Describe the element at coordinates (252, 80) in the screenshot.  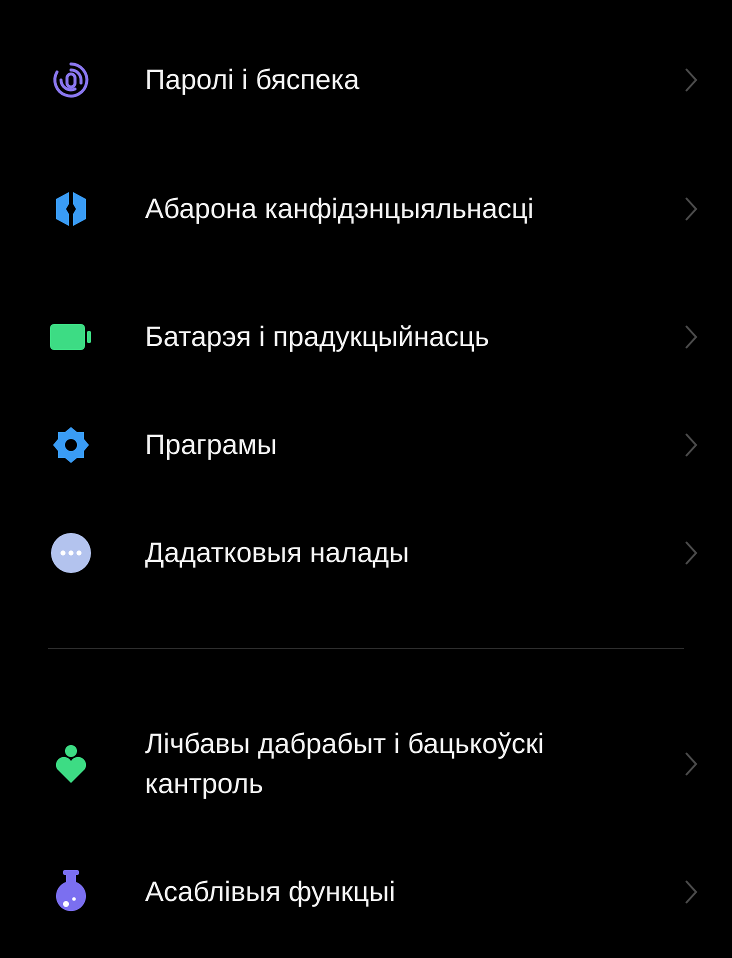
I see `row-label: Паролі і бяспека` at that location.